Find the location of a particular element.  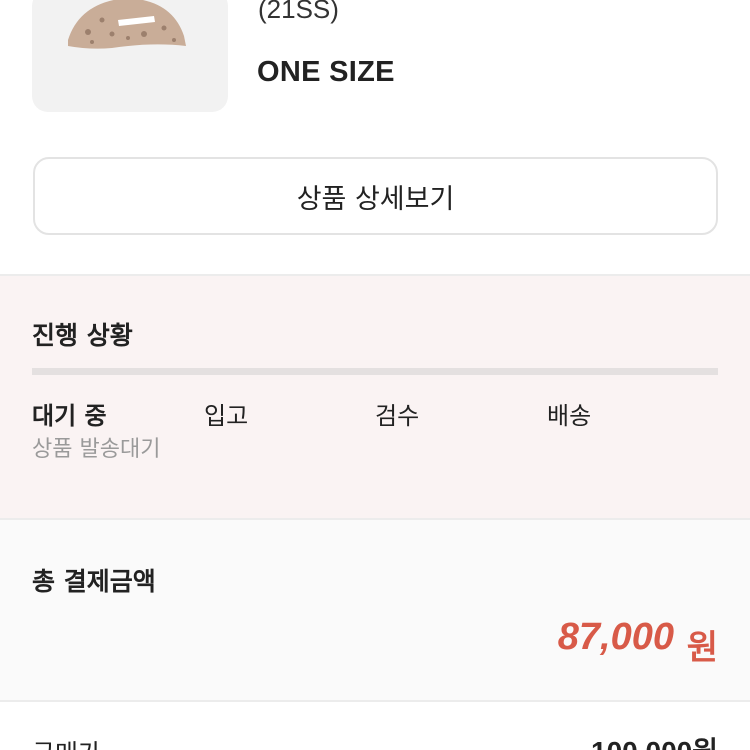

product-detail-button: 상품 상세보기 is located at coordinates (375, 196).